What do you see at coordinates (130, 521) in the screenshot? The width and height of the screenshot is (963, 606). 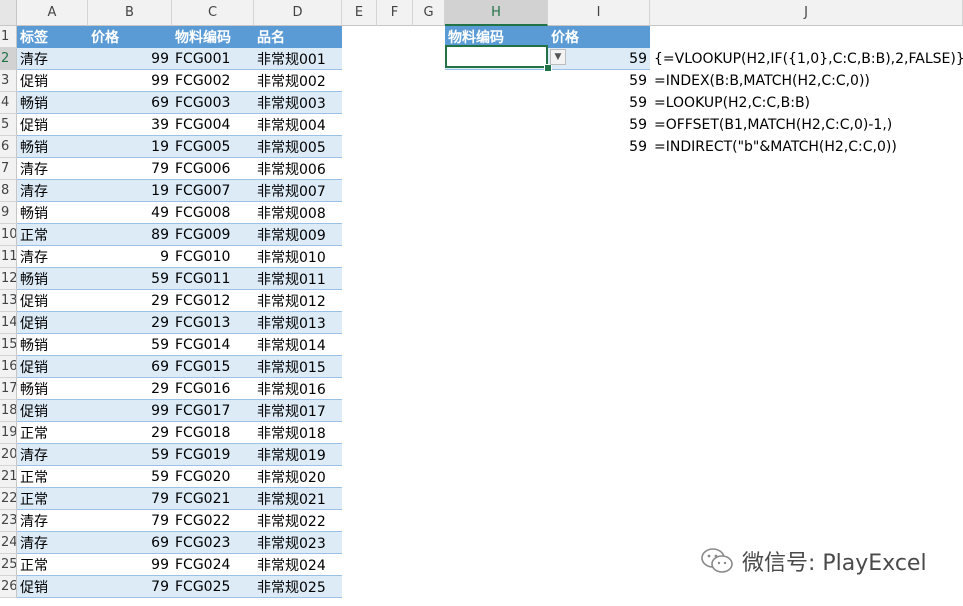 I see `table-cell: 79` at bounding box center [130, 521].